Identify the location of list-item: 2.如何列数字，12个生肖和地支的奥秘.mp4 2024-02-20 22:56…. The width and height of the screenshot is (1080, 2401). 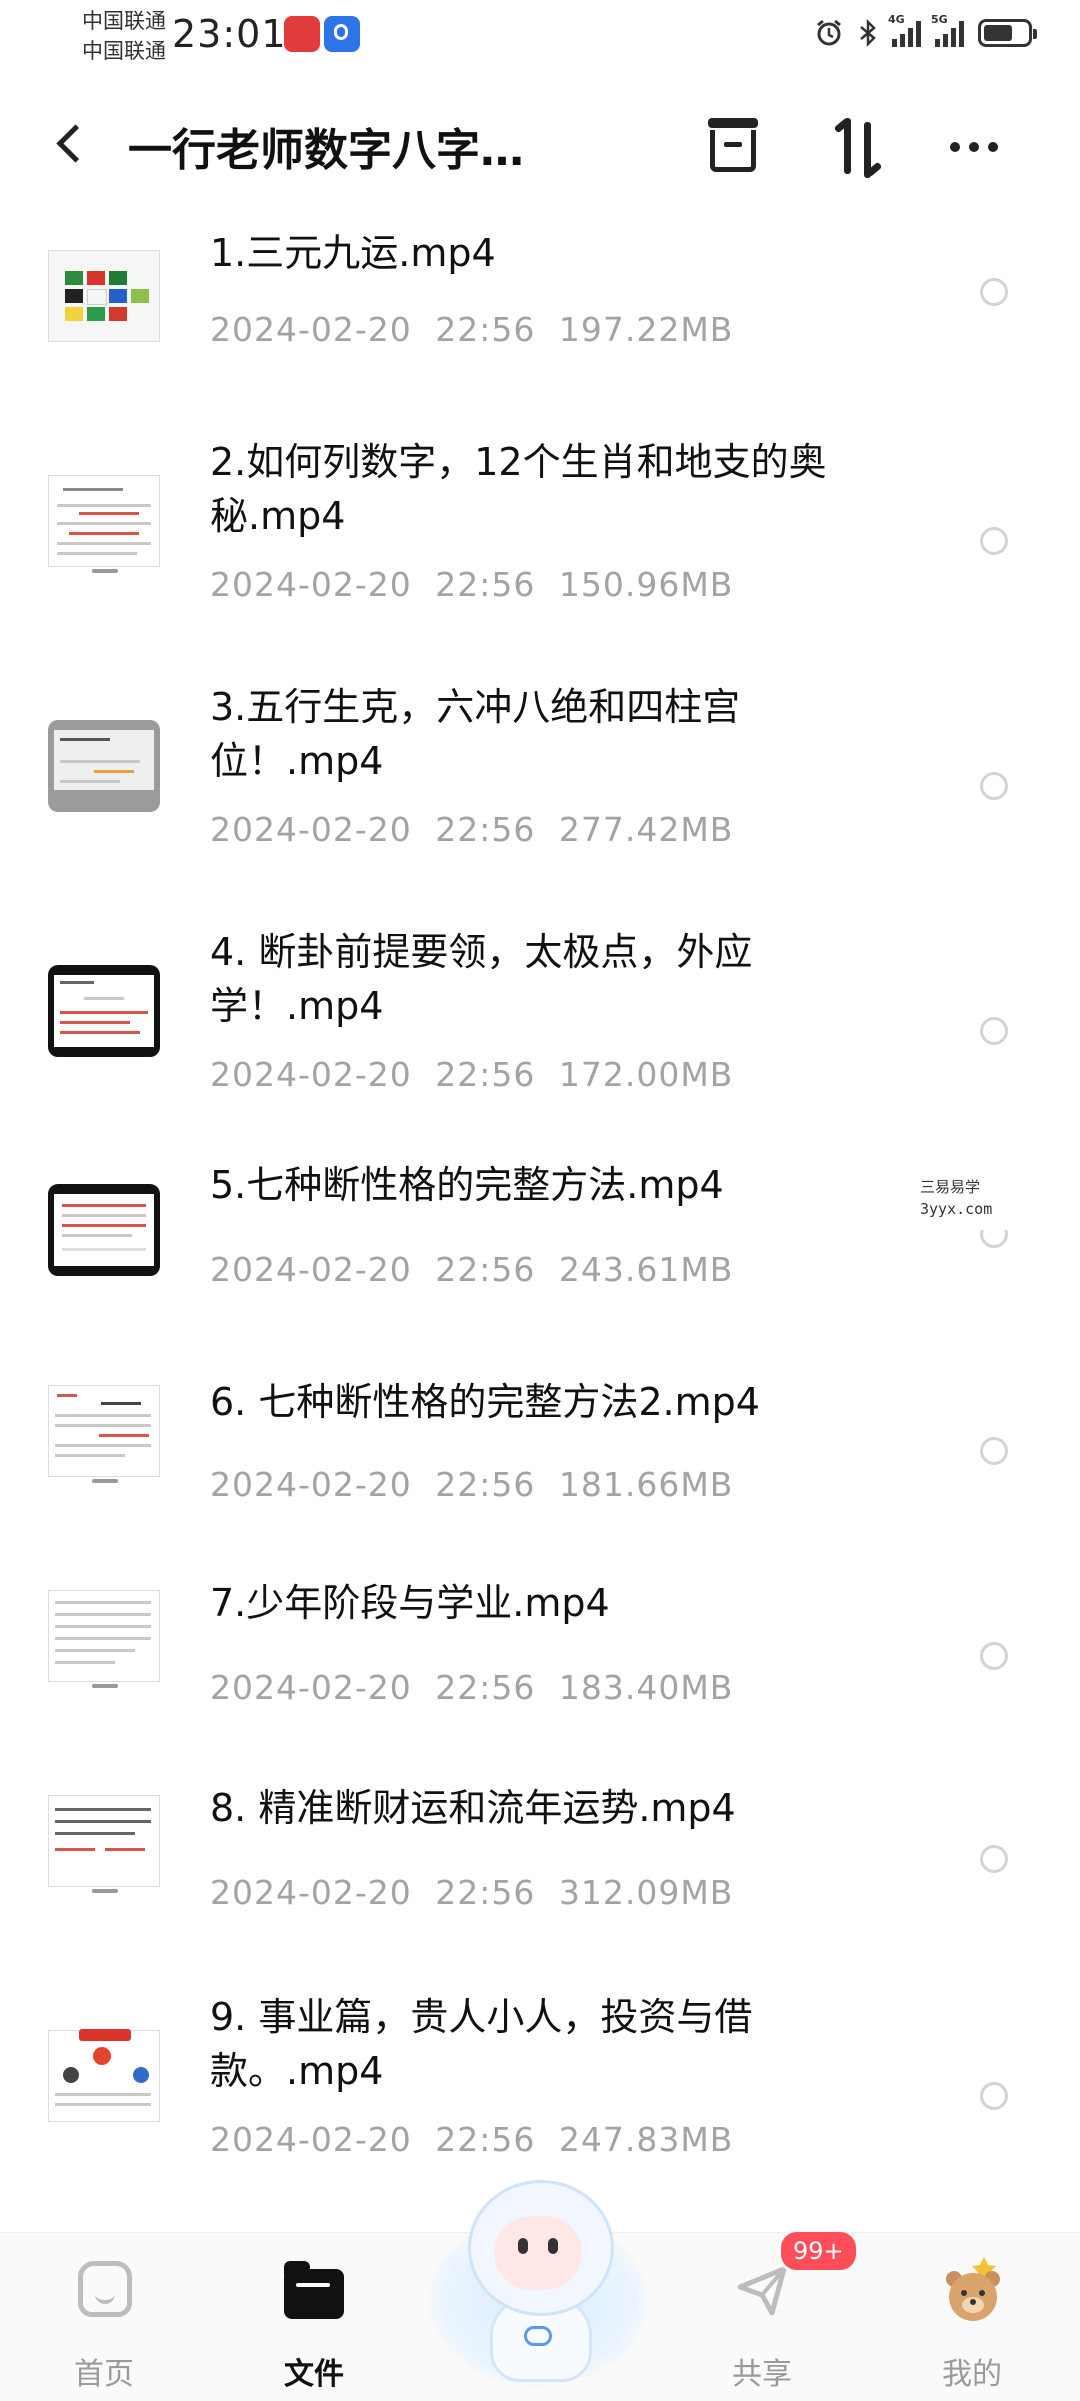
(540, 555).